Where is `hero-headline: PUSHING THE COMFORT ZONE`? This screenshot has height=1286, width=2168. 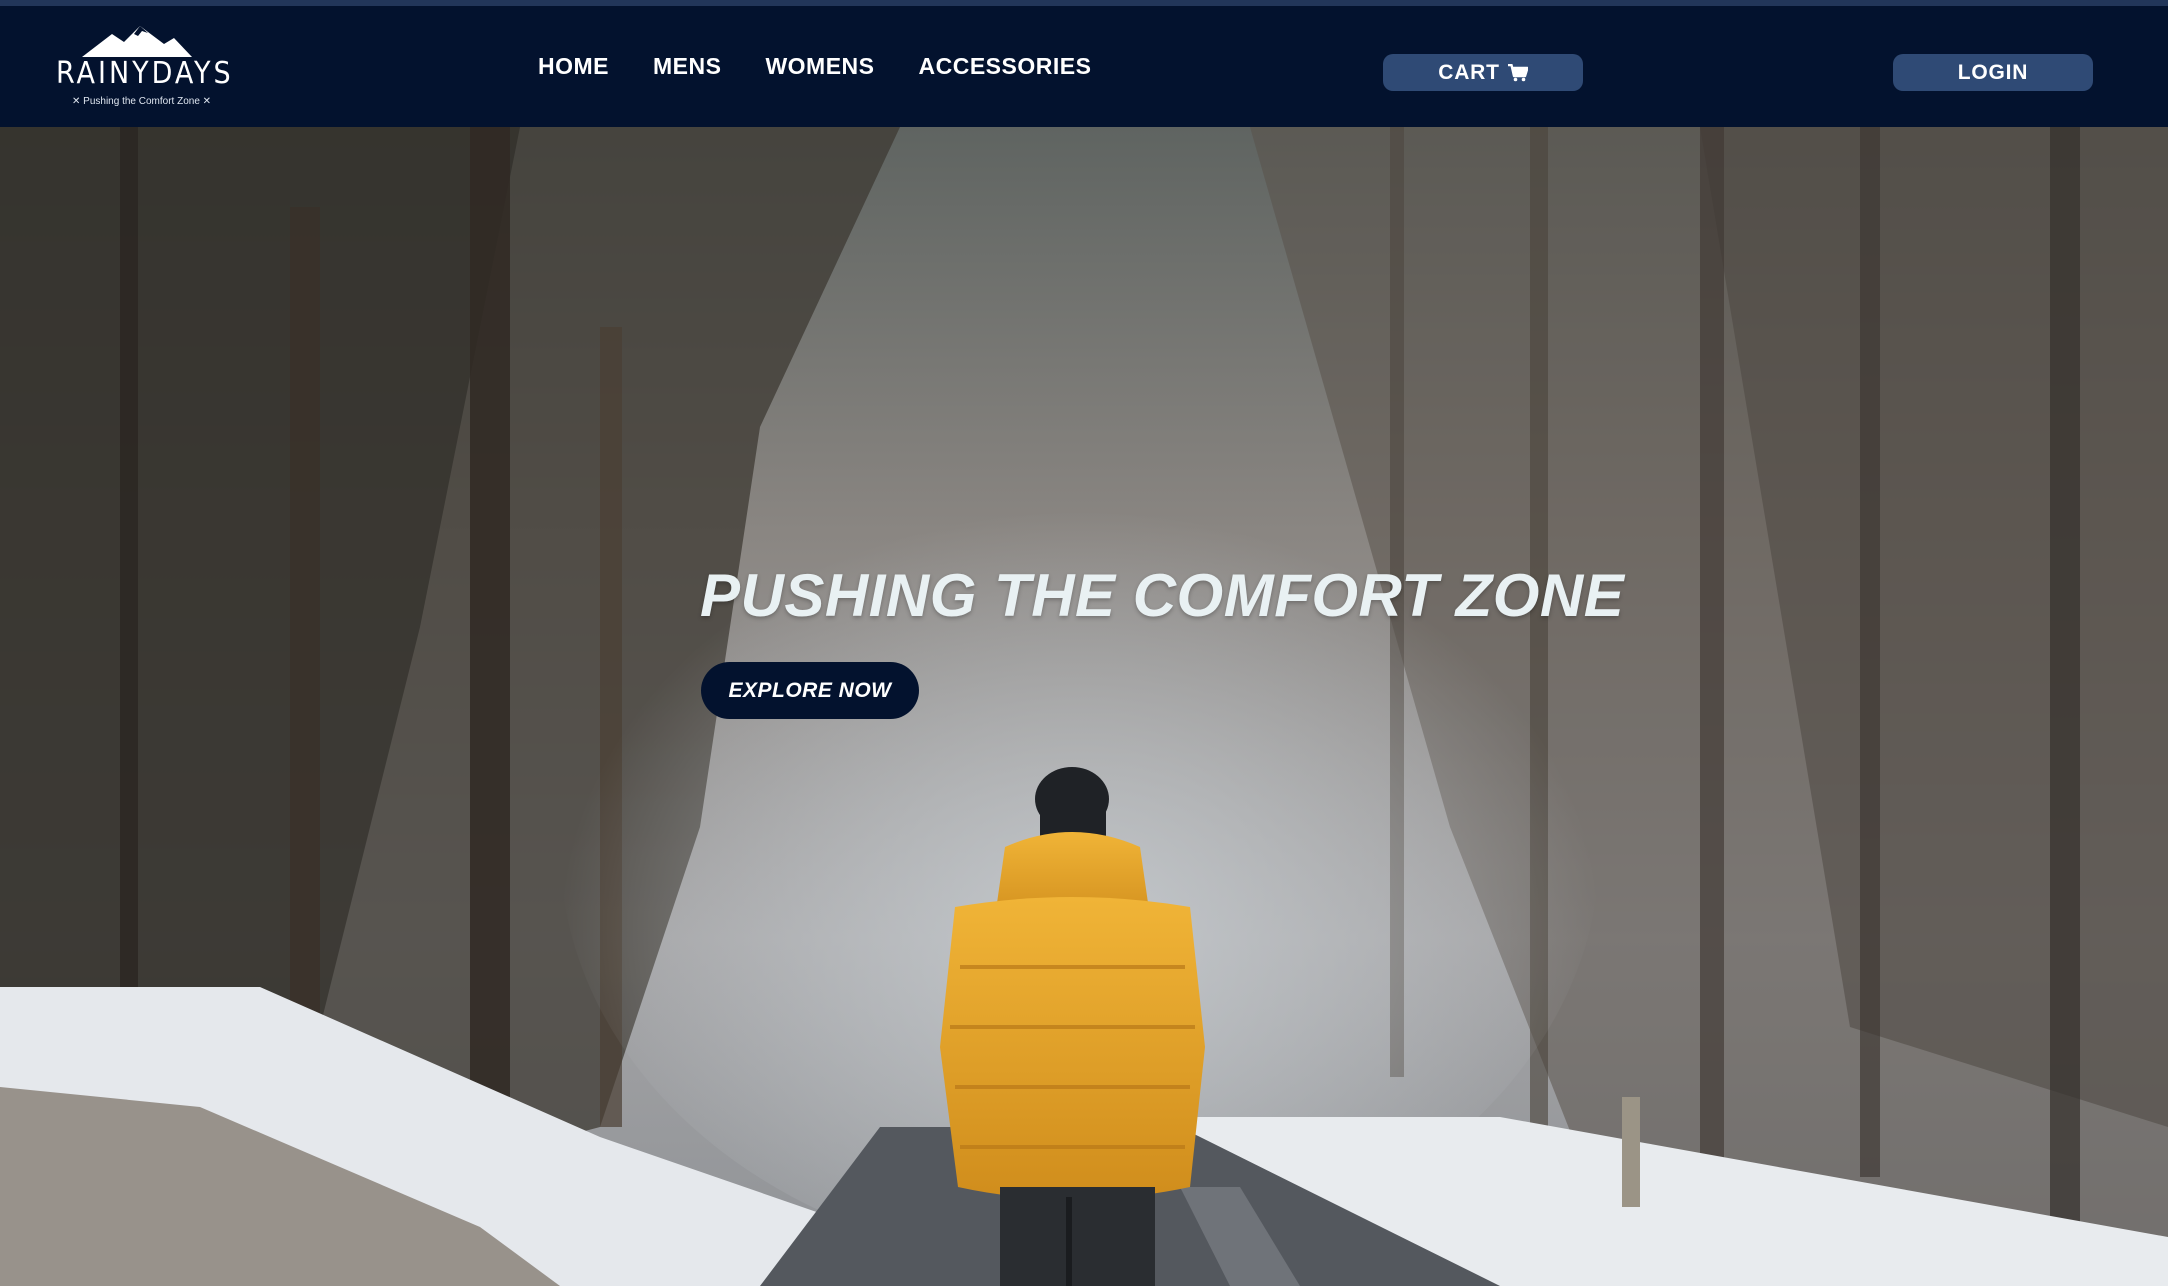 hero-headline: PUSHING THE COMFORT ZONE is located at coordinates (1162, 595).